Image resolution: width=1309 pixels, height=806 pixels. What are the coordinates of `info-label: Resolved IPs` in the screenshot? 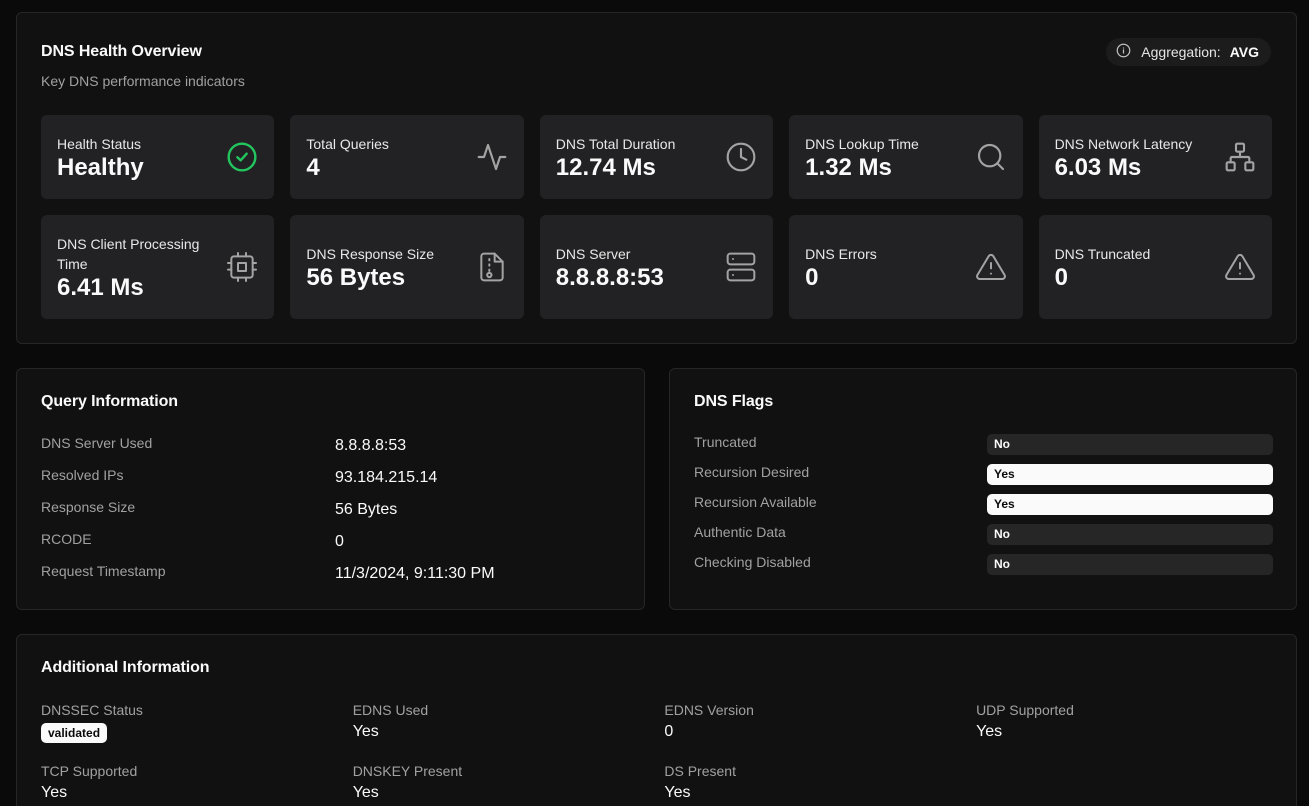 It's located at (82, 475).